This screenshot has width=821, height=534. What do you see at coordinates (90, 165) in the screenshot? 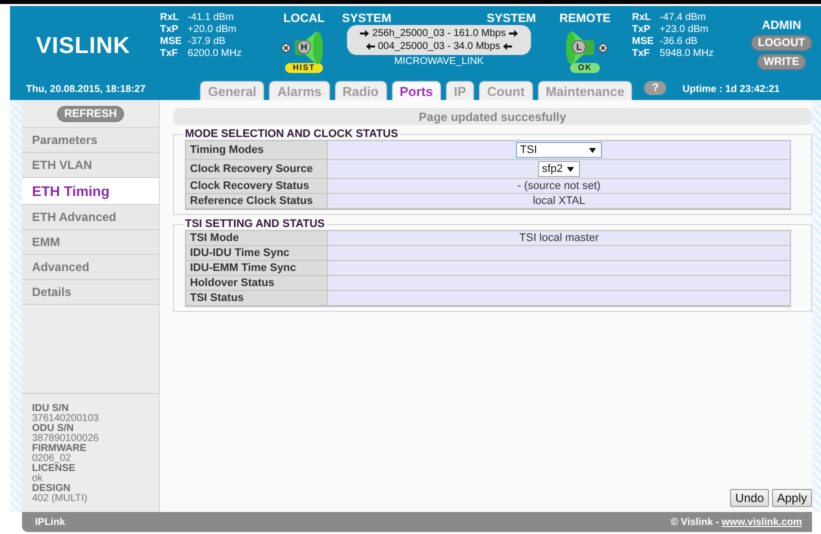
I see `sidebar-item: ETH VLAN` at bounding box center [90, 165].